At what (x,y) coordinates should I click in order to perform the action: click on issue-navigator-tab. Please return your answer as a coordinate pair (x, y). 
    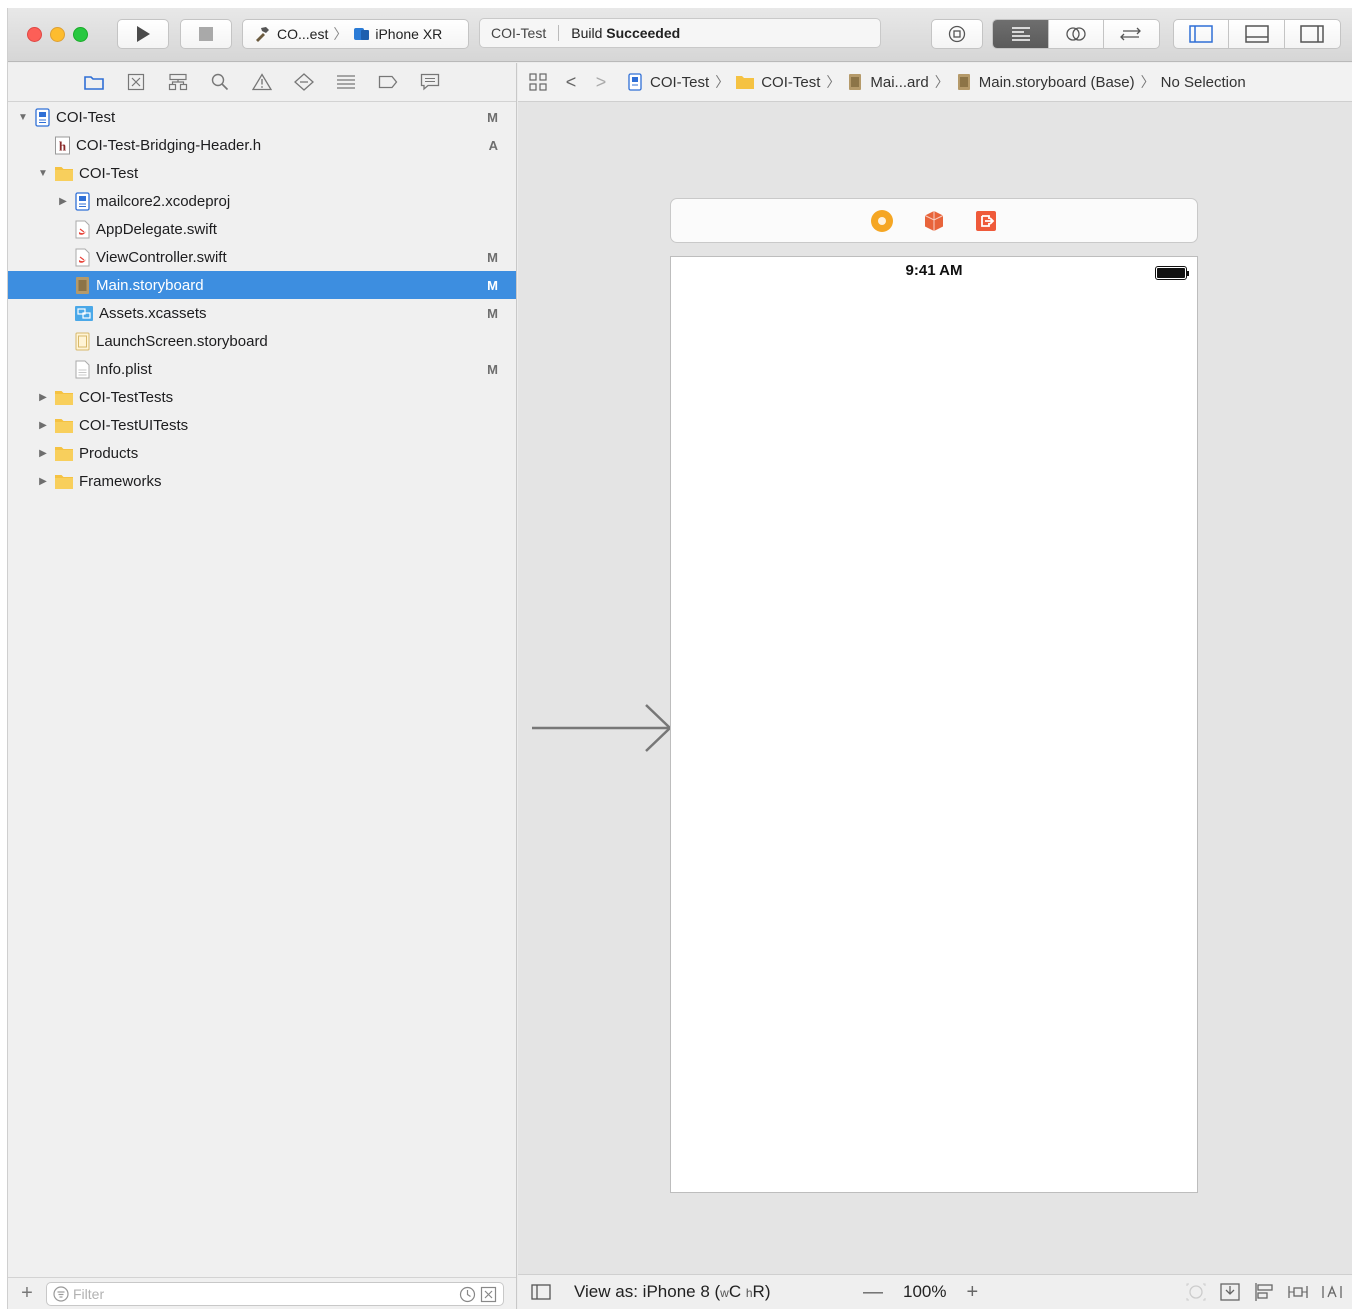
    Looking at the image, I should click on (262, 82).